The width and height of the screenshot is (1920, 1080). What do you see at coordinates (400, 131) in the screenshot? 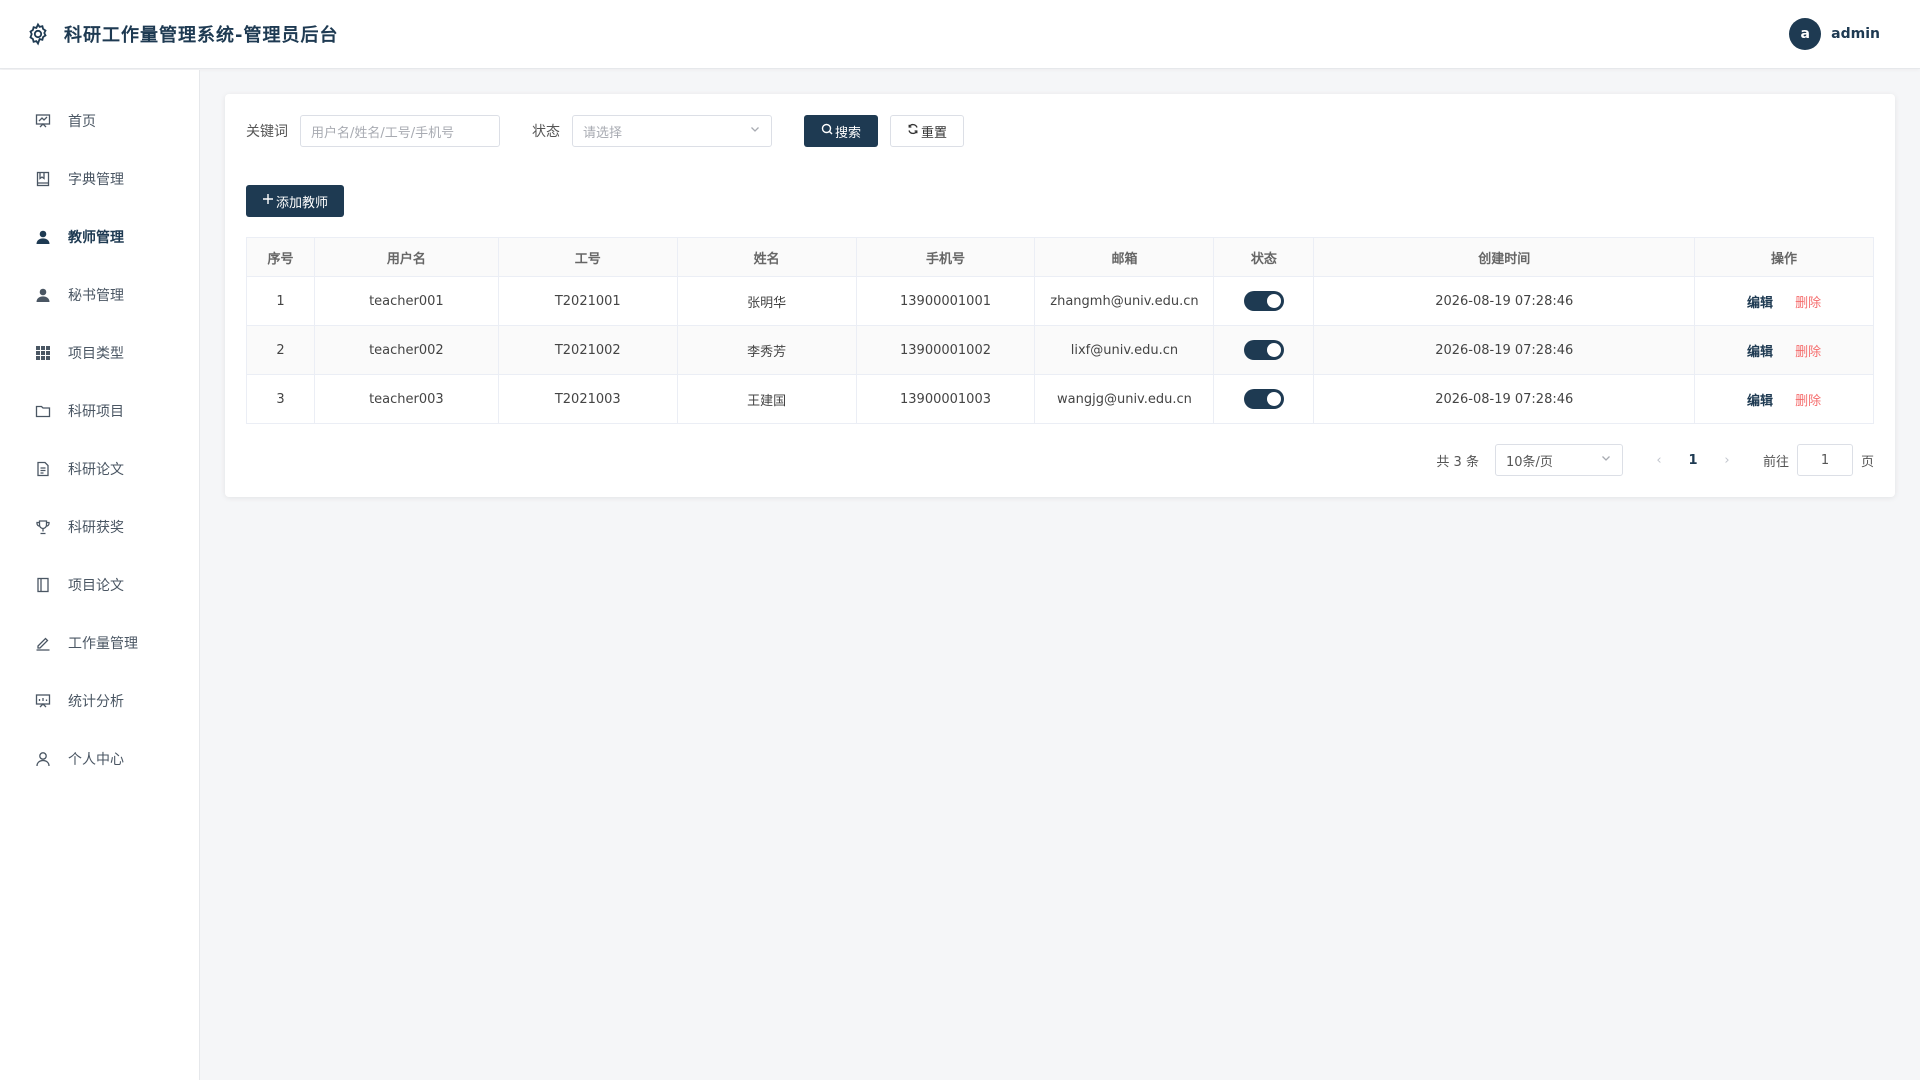
I see `keyword-input: 用户名/姓名/工号/手机号` at bounding box center [400, 131].